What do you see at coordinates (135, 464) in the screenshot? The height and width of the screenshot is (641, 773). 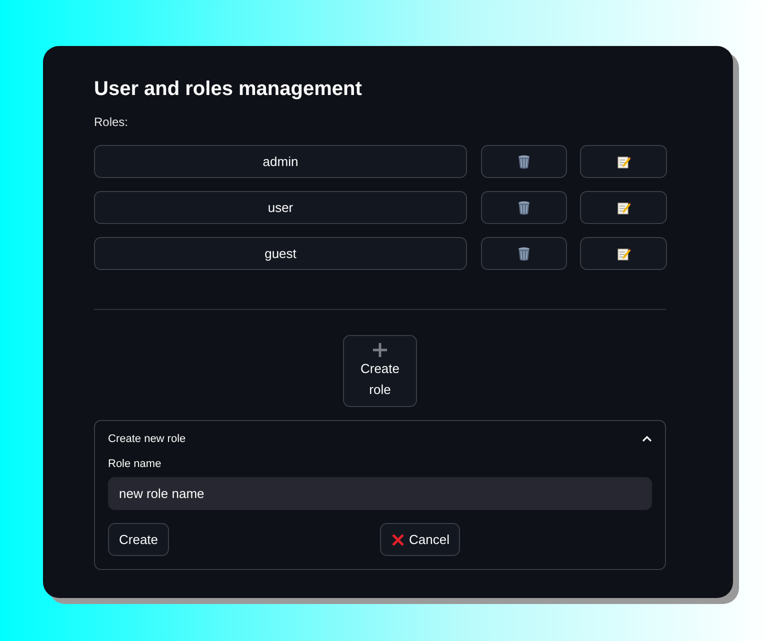 I see `field-label: Role name` at bounding box center [135, 464].